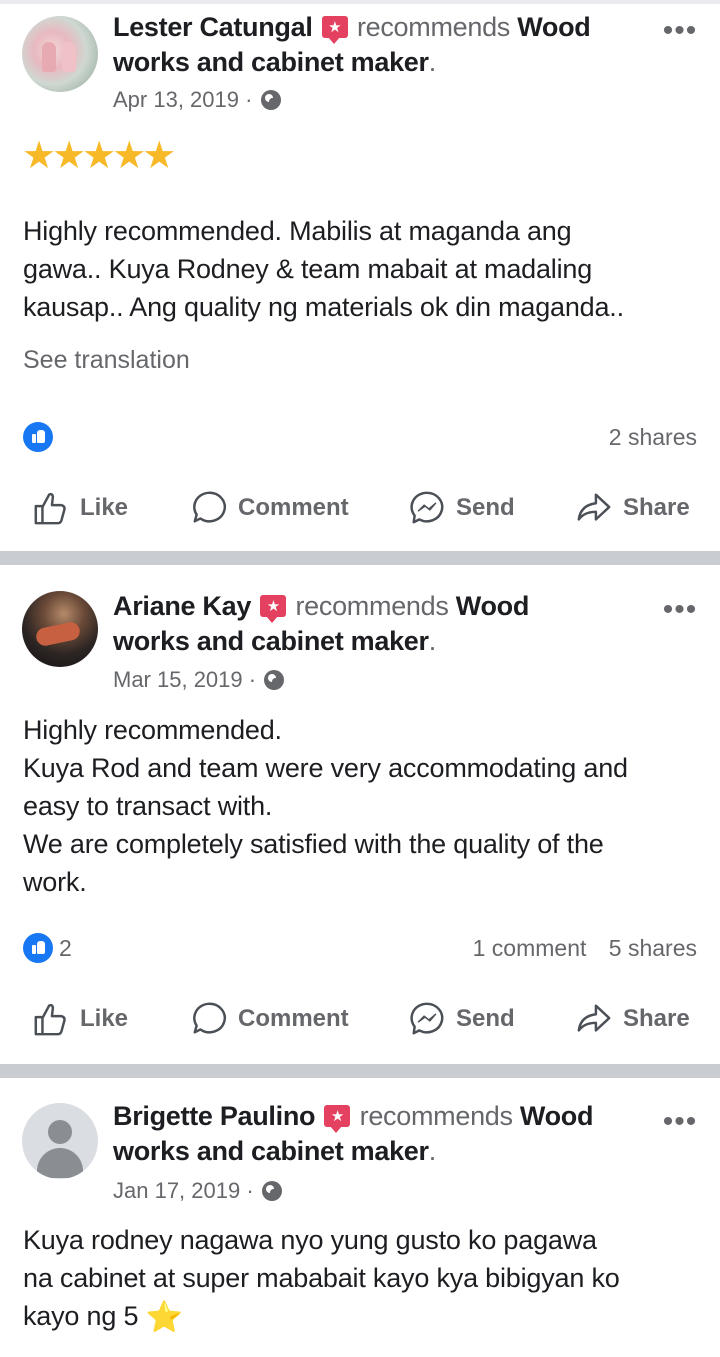 The image size is (720, 1357). I want to click on post-stats: 2 shares, so click(645, 437).